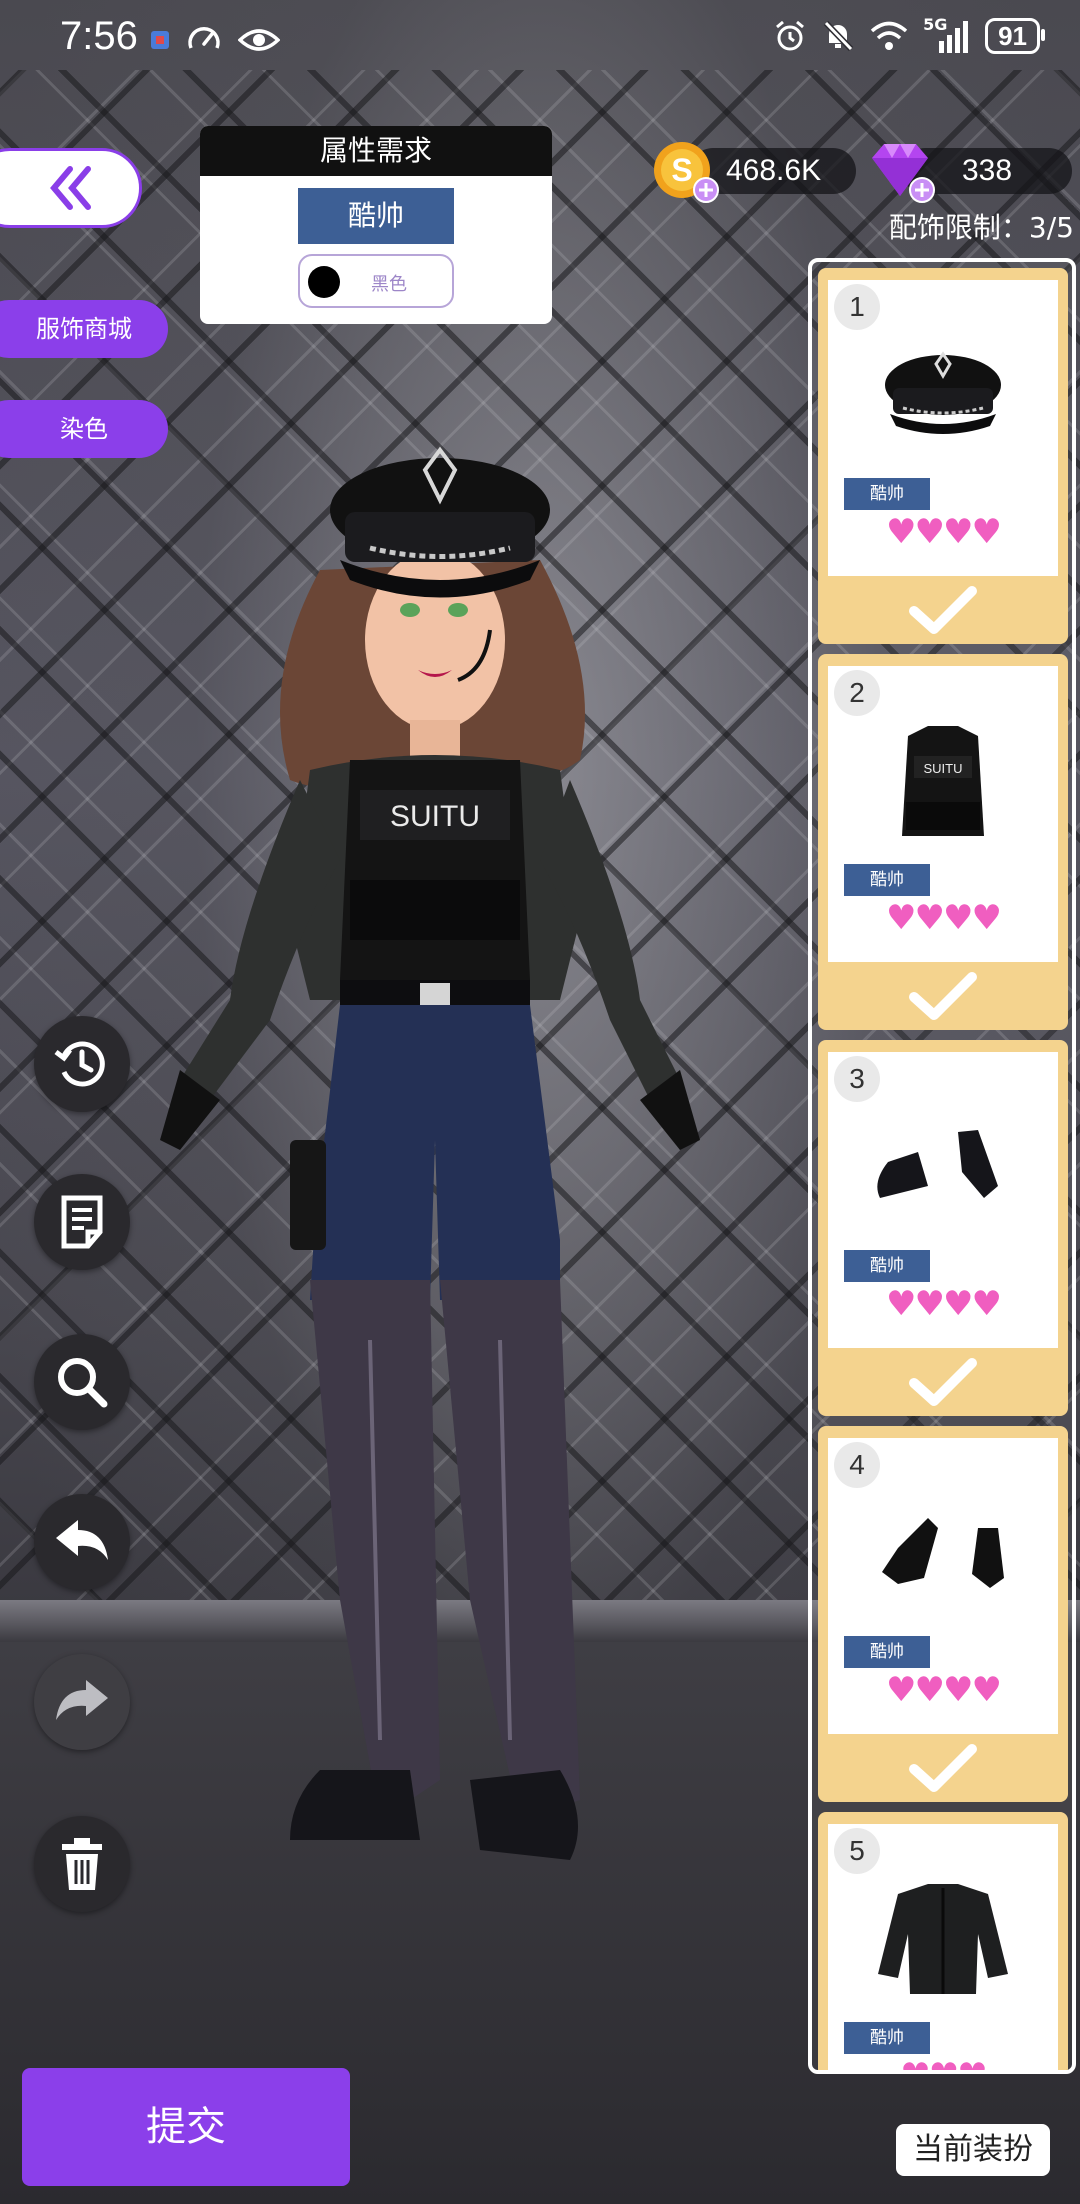 The width and height of the screenshot is (1080, 2204). I want to click on back-button, so click(71, 188).